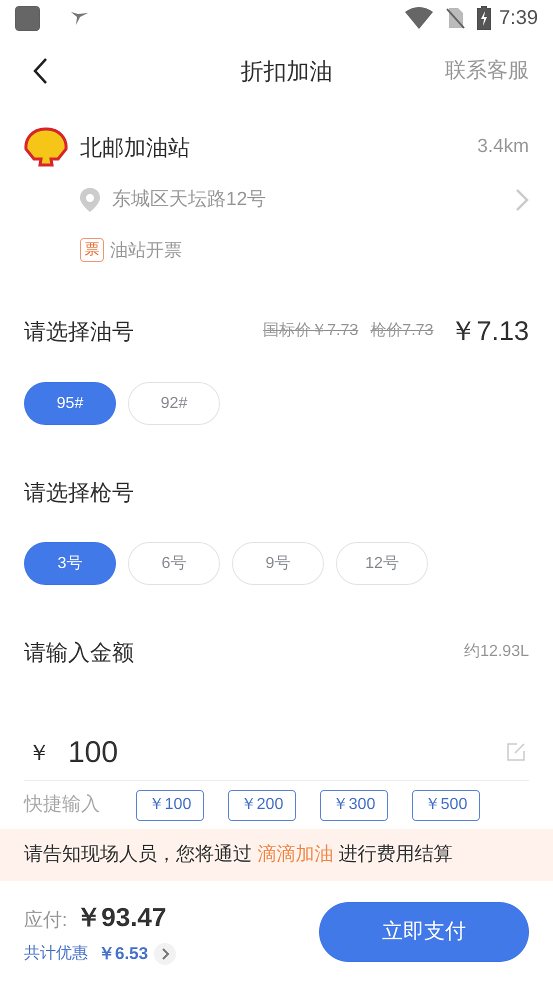  I want to click on quick-amount-button: ￥300, so click(354, 805).